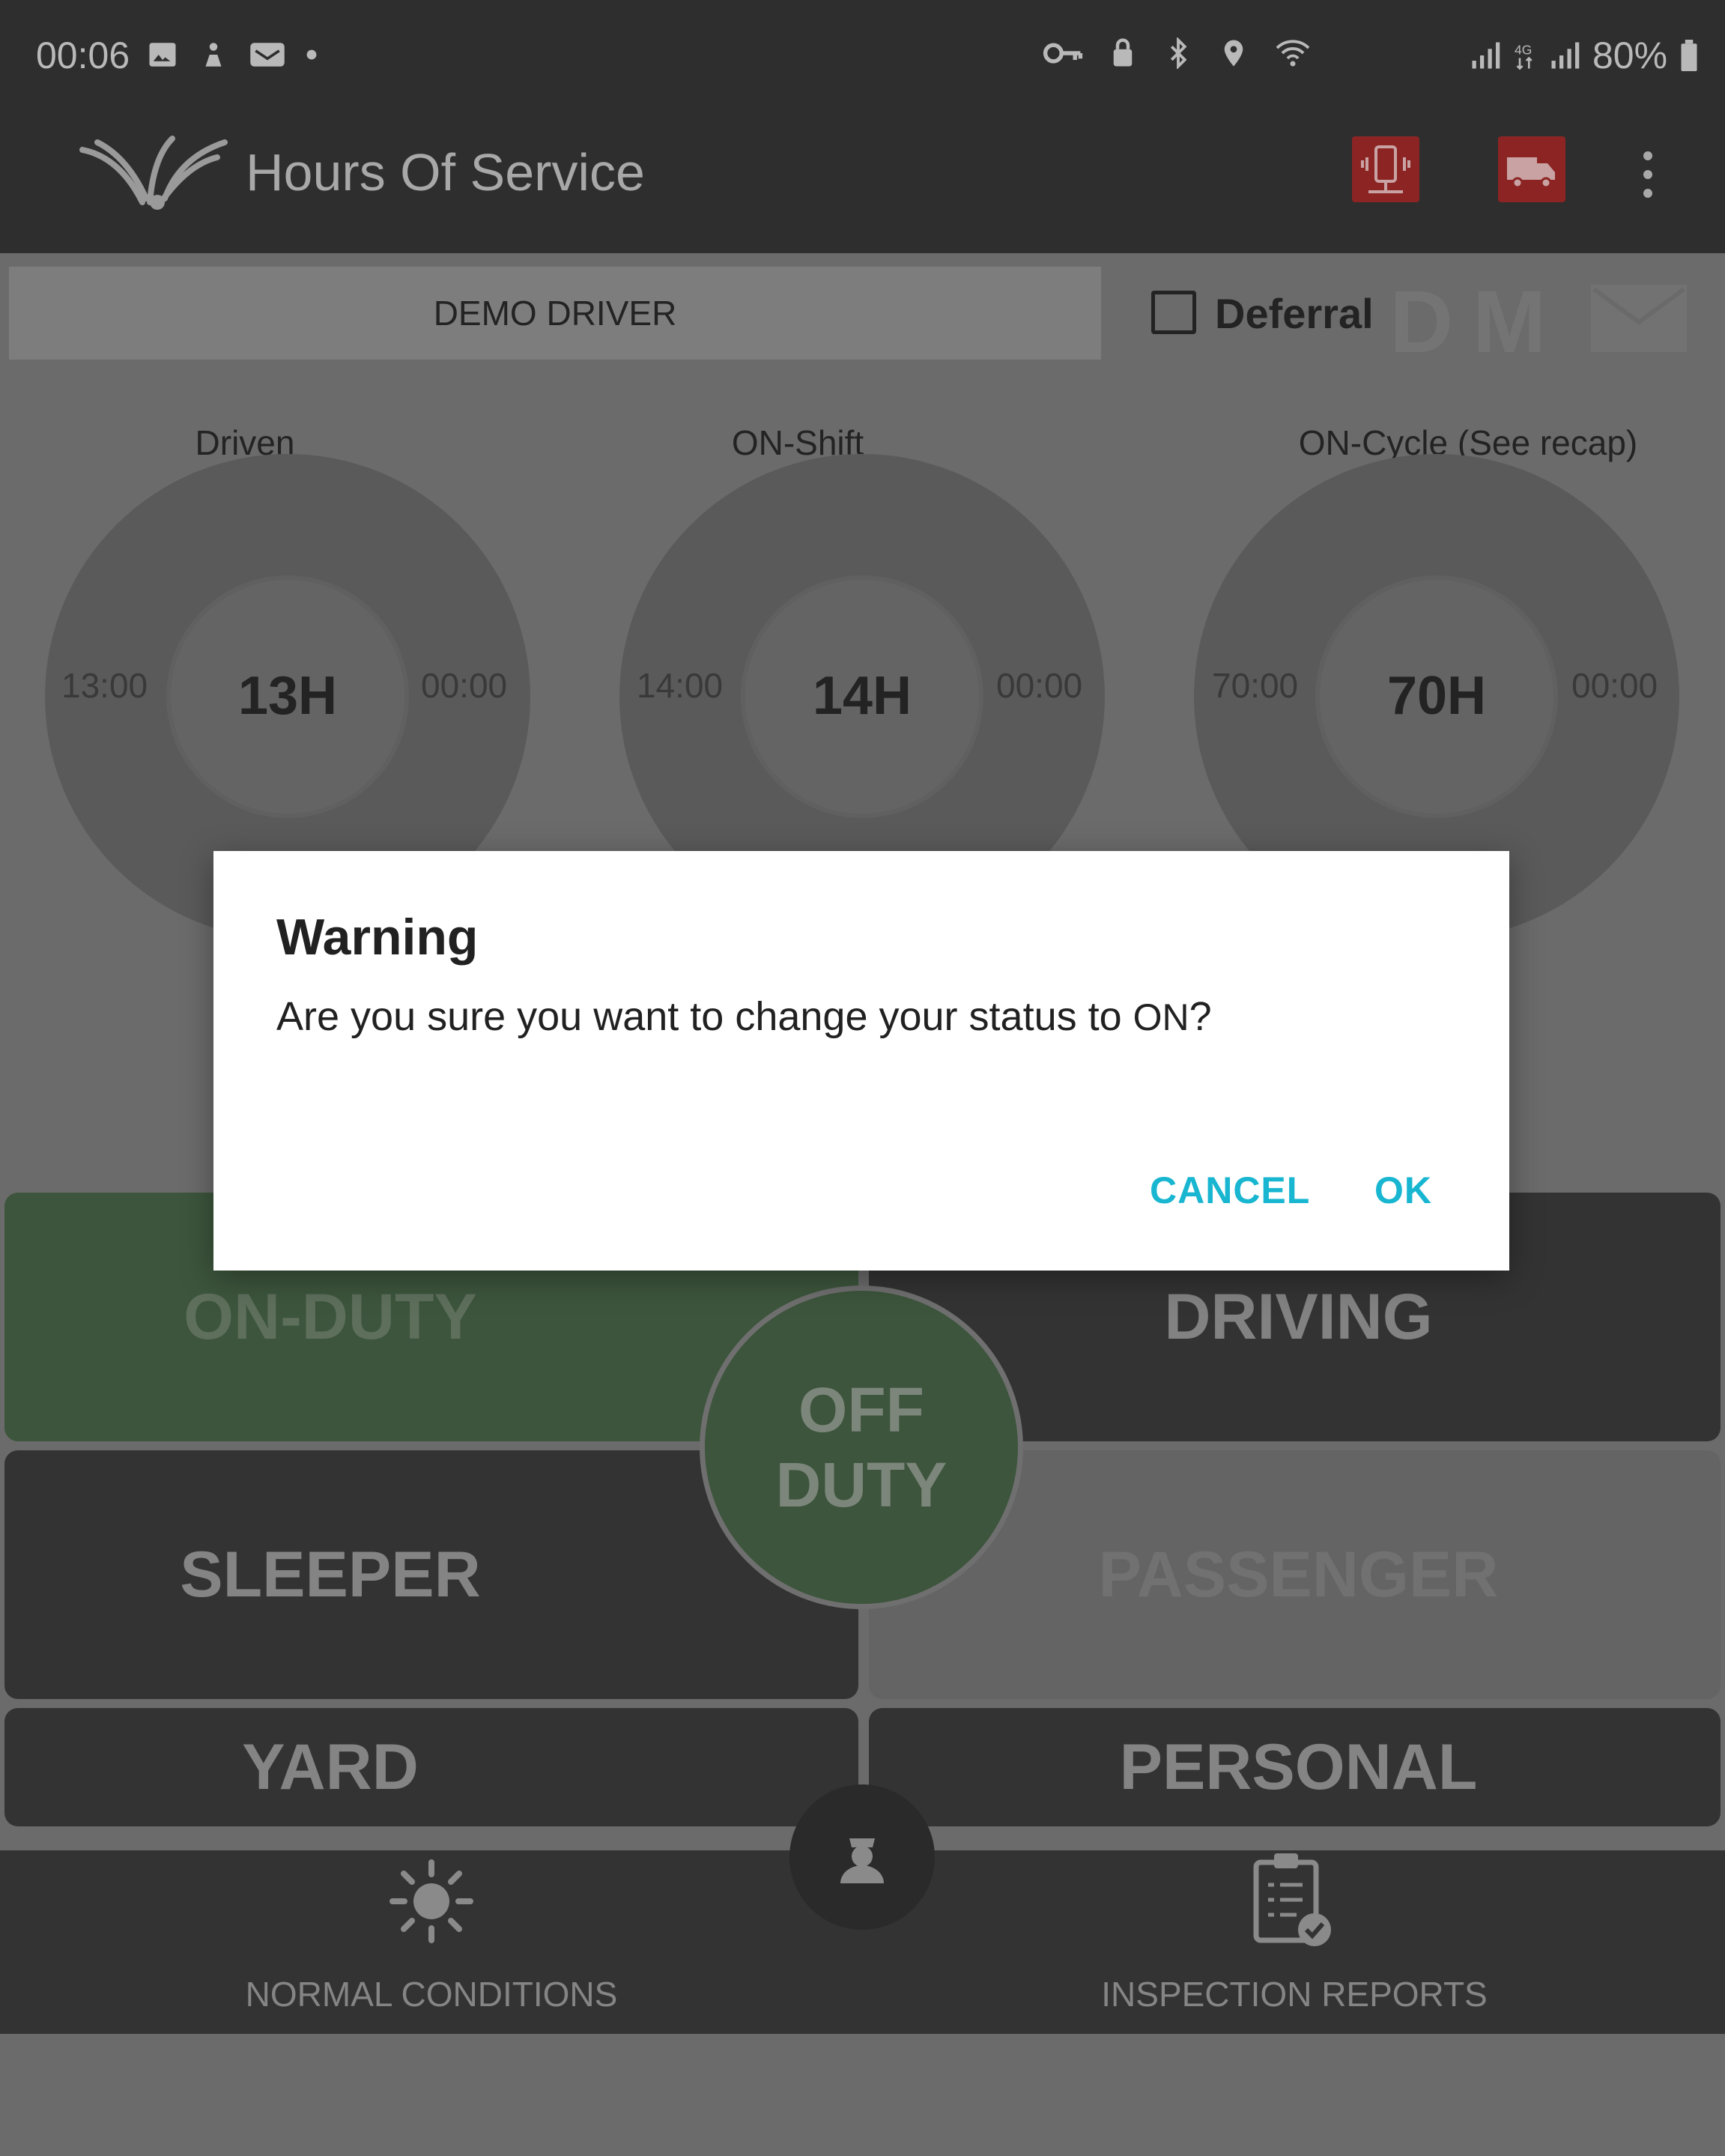  I want to click on cancel-button: CANCEL, so click(1230, 1190).